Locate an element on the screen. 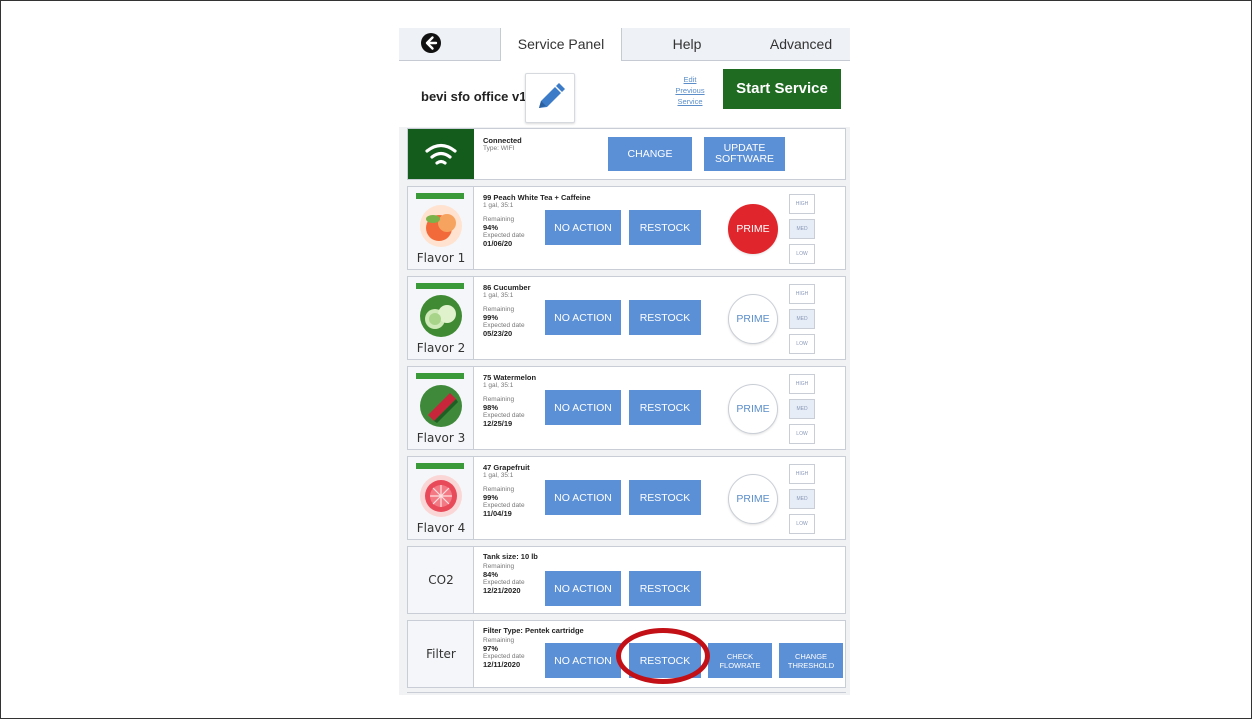 This screenshot has height=719, width=1252. pencil-icon is located at coordinates (552, 95).